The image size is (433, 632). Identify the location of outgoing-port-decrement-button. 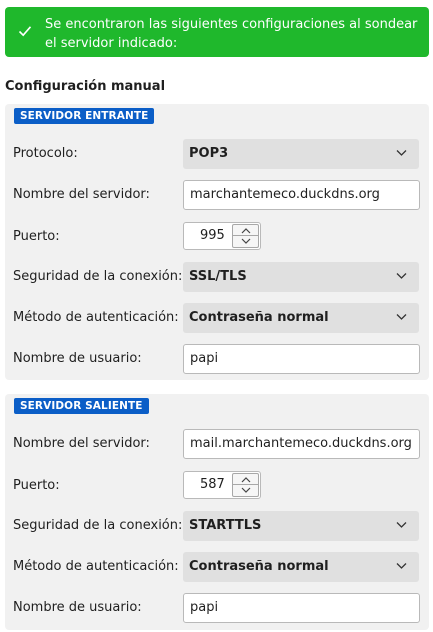
(245, 491).